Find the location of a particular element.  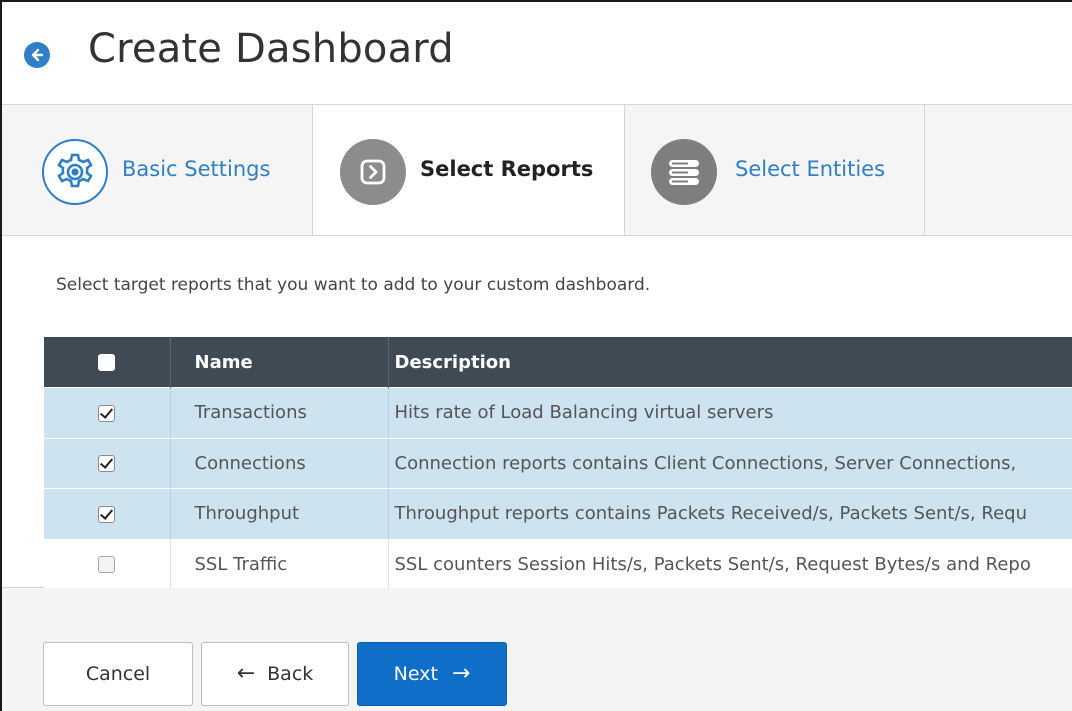

table-header-row: Name Description is located at coordinates (558, 362).